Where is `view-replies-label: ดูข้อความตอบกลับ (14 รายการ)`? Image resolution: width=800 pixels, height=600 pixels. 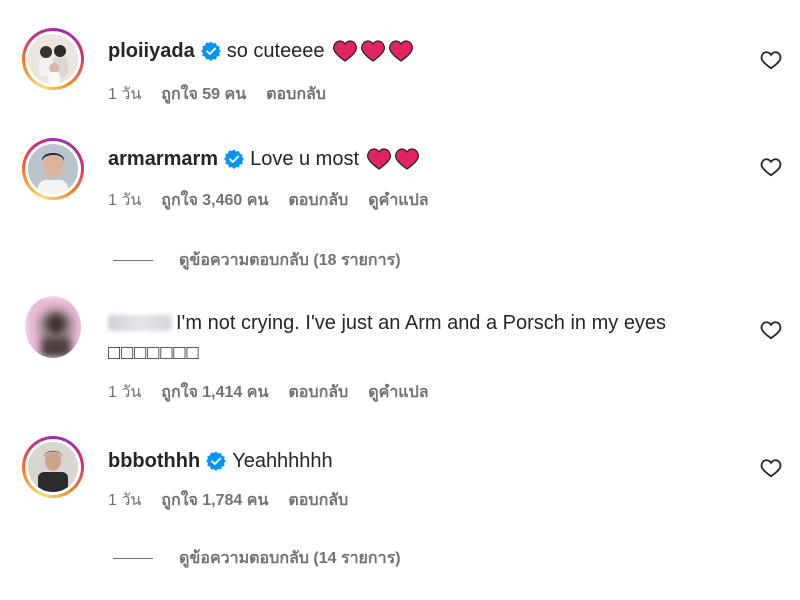 view-replies-label: ดูข้อความตอบกลับ (14 รายการ) is located at coordinates (290, 558).